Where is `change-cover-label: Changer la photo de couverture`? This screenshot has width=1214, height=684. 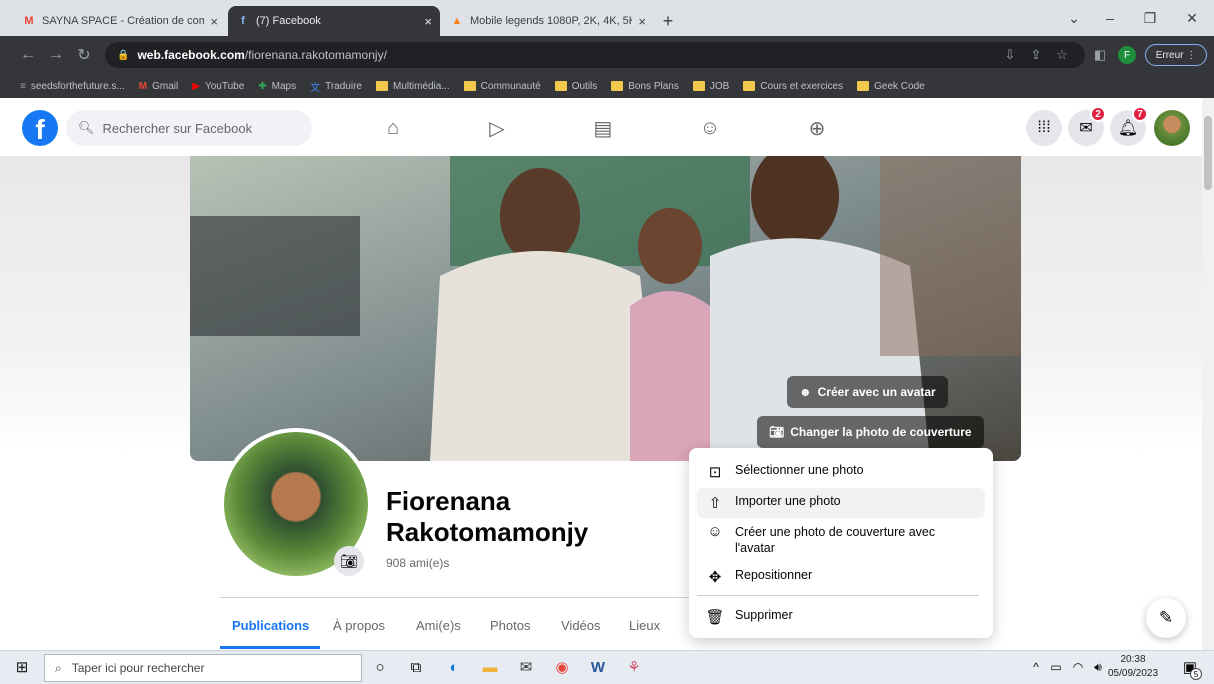 change-cover-label: Changer la photo de couverture is located at coordinates (881, 432).